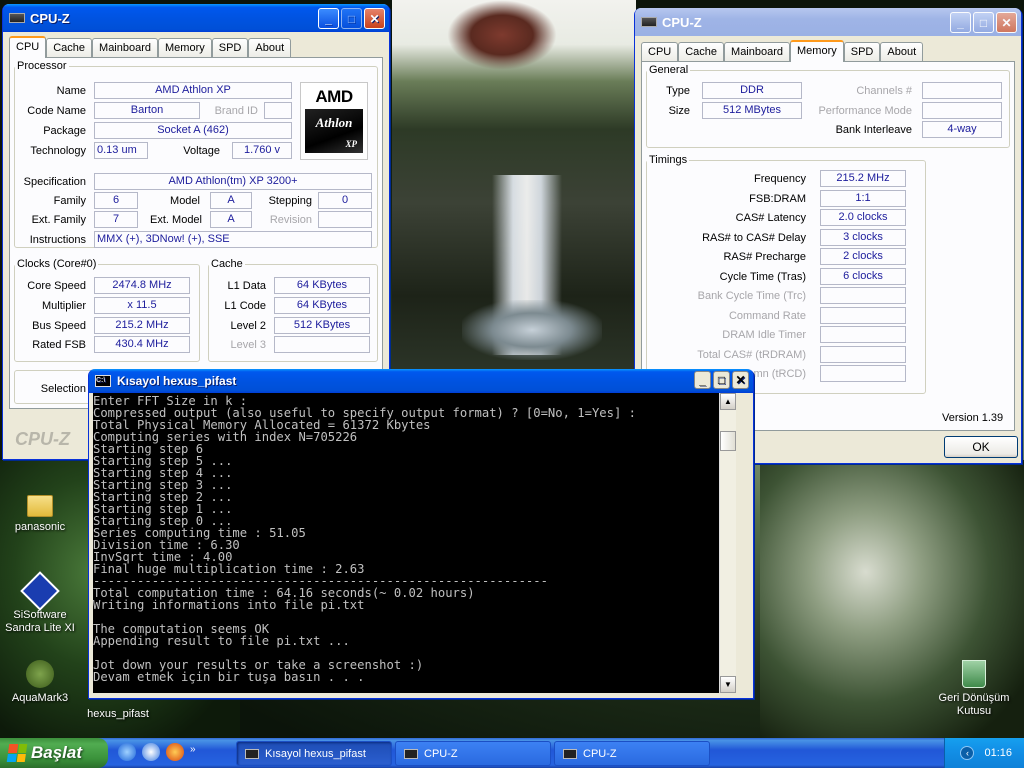 The height and width of the screenshot is (768, 1024). Describe the element at coordinates (278, 110) in the screenshot. I see `brandid-value` at that location.